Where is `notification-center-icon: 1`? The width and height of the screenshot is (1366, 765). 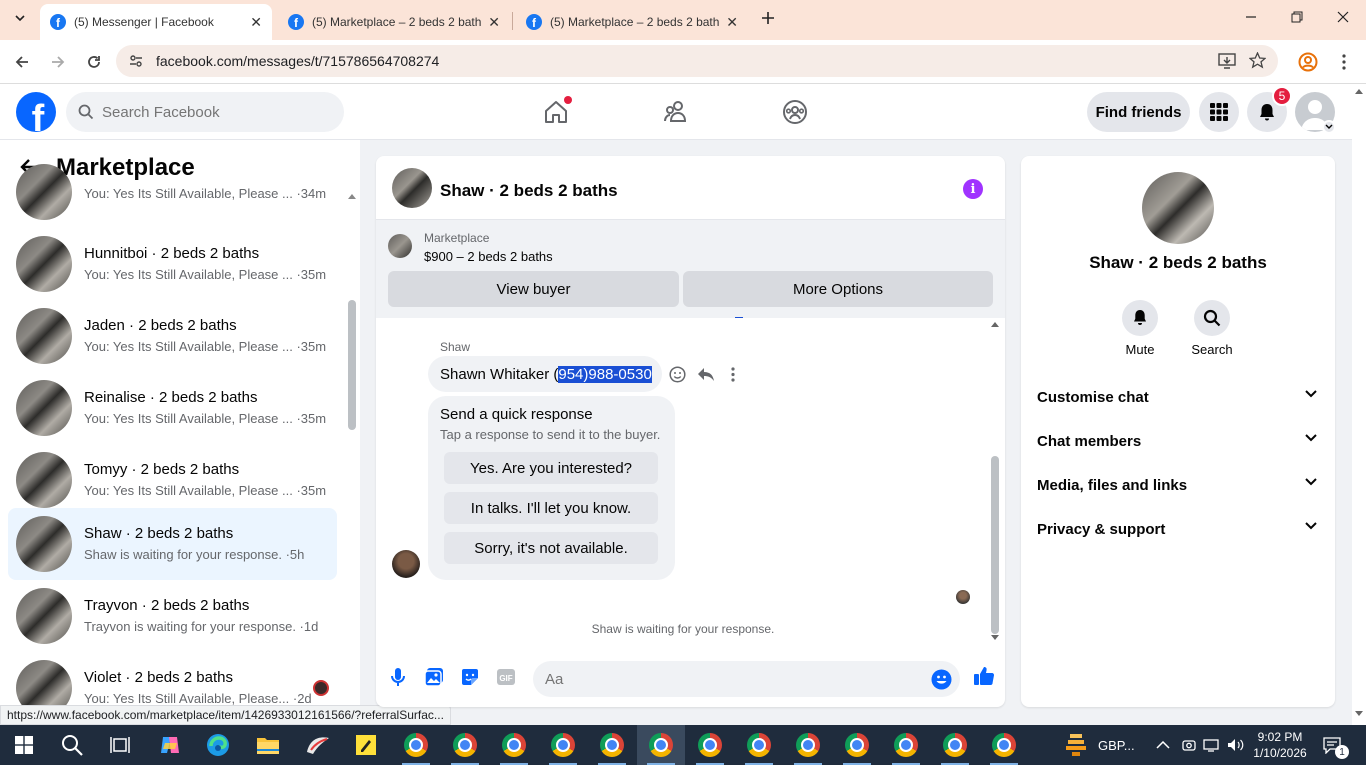 notification-center-icon: 1 is located at coordinates (1335, 745).